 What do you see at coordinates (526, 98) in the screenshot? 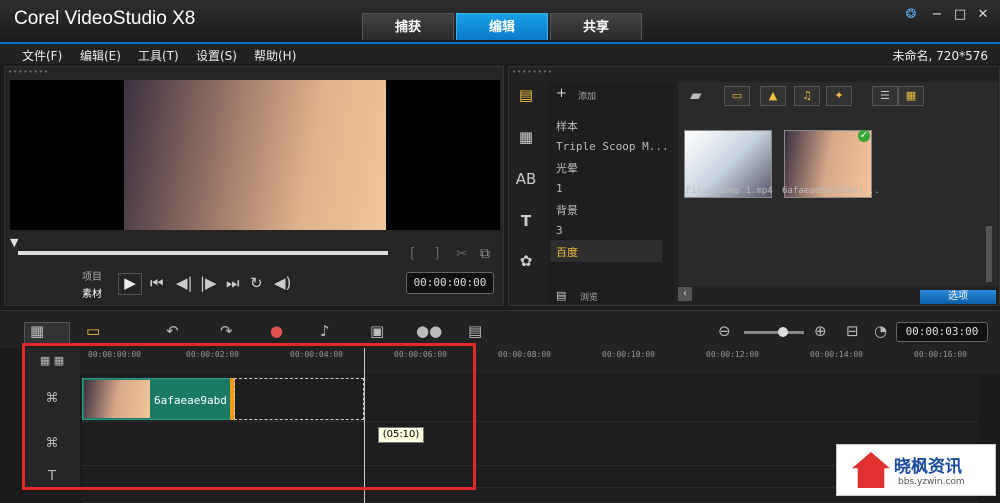
I see `media-library-icon: ▤` at bounding box center [526, 98].